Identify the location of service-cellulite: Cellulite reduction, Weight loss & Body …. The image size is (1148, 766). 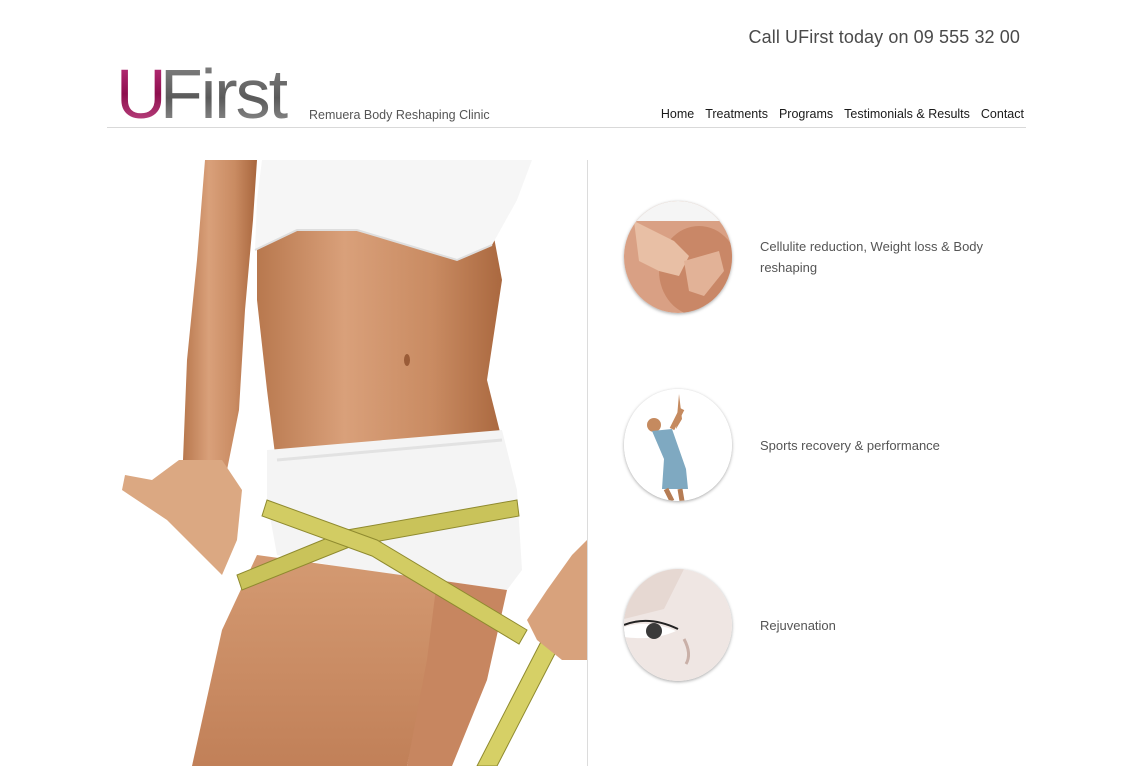
(817, 257).